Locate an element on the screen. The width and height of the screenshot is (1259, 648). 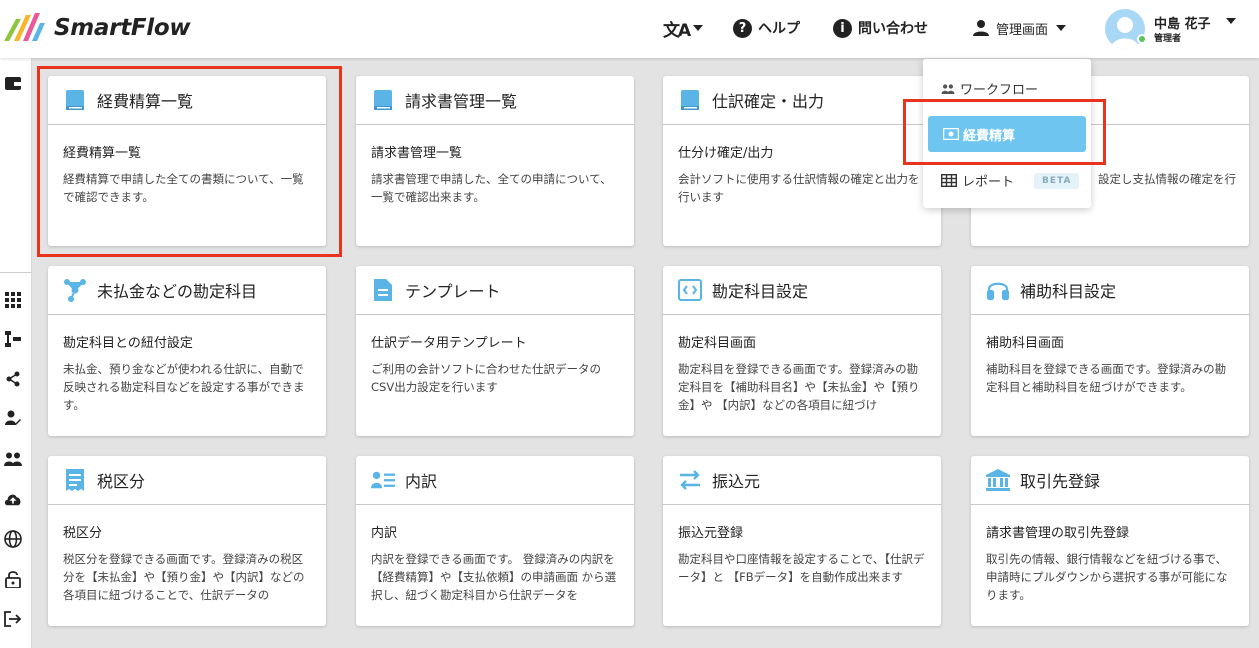
hub-icon is located at coordinates (75, 290).